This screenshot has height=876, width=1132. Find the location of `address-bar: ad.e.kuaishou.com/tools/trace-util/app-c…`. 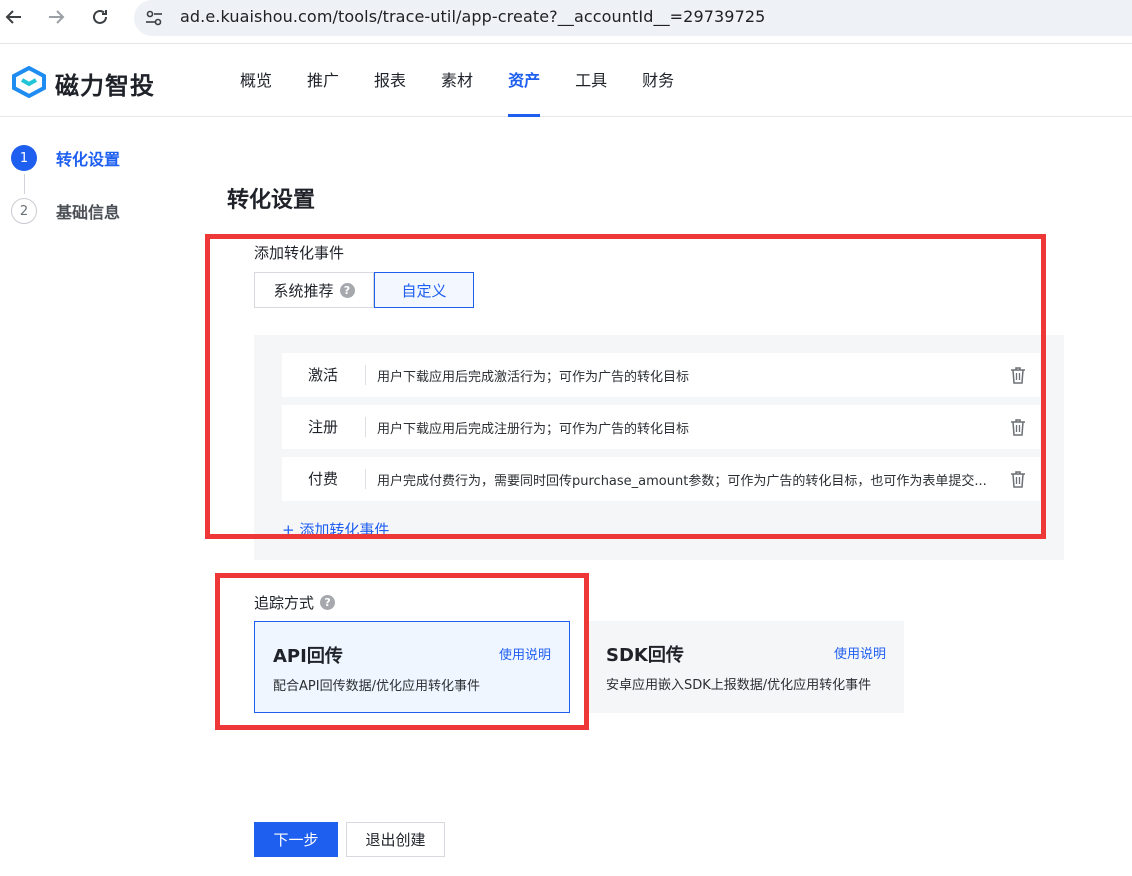

address-bar: ad.e.kuaishou.com/tools/trace-util/app-c… is located at coordinates (633, 18).